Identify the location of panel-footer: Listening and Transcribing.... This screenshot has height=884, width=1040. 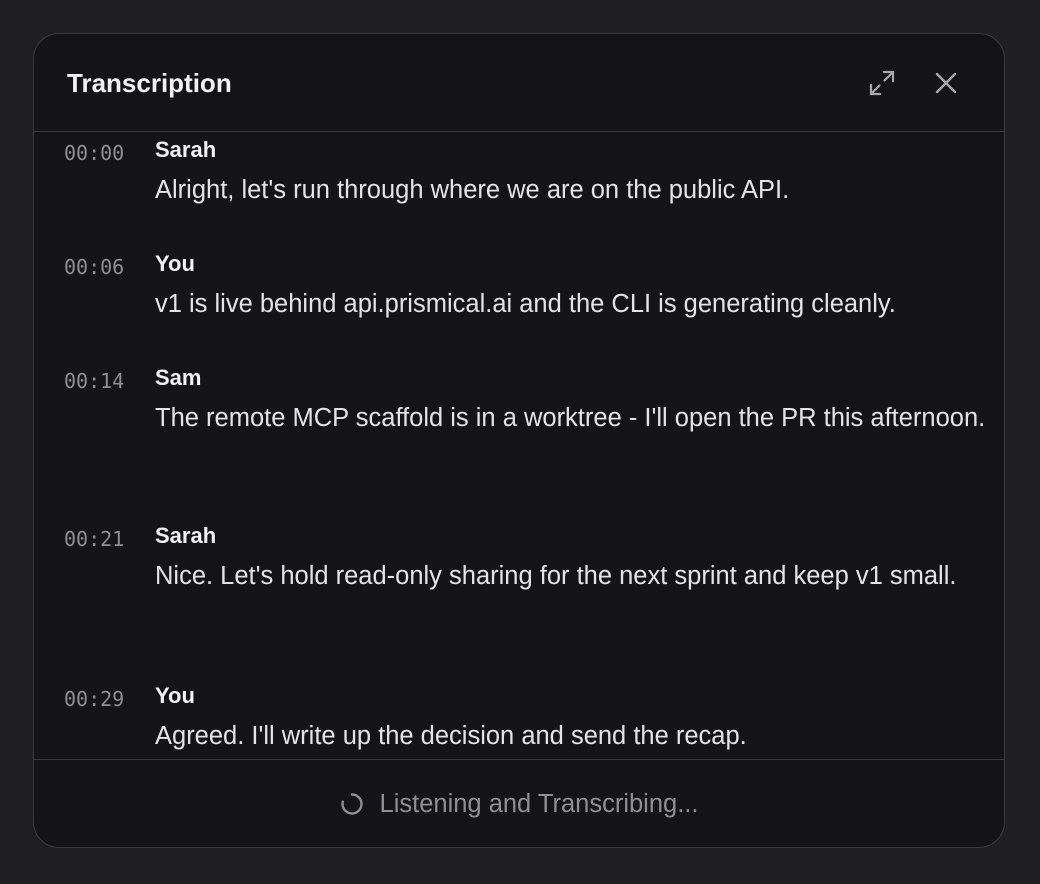
(519, 803).